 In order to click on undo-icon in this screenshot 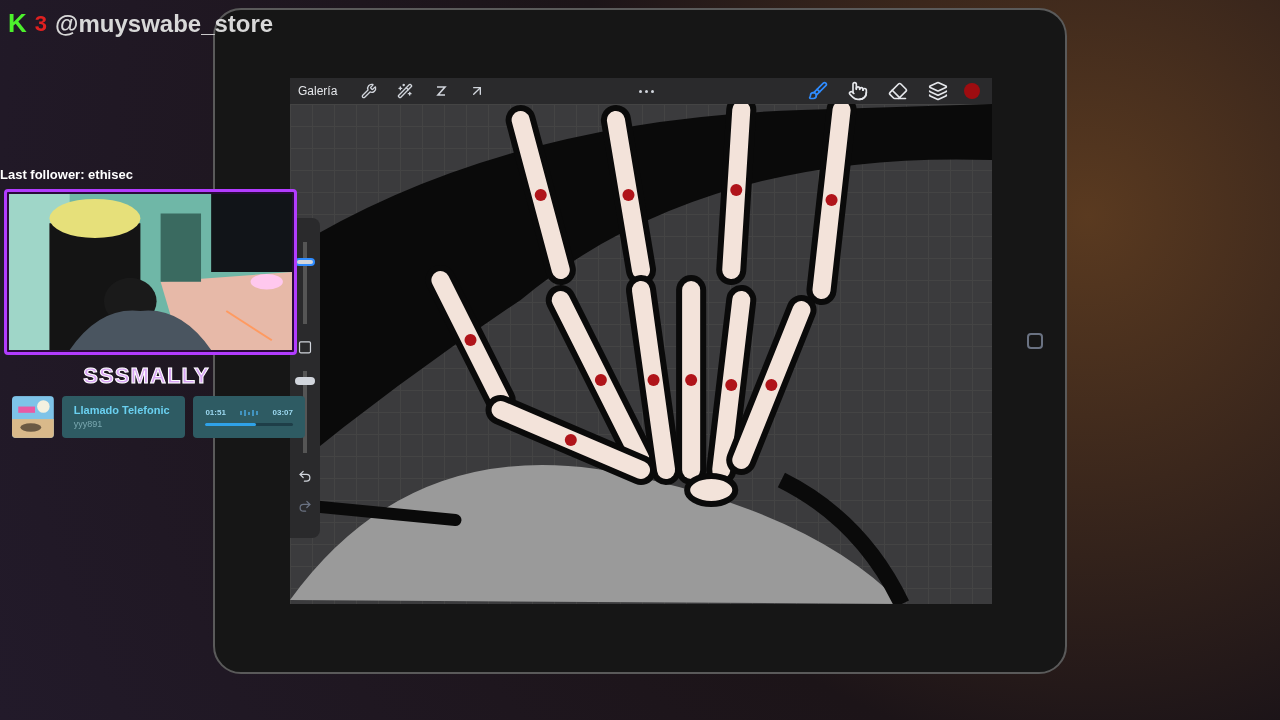, I will do `click(305, 476)`.